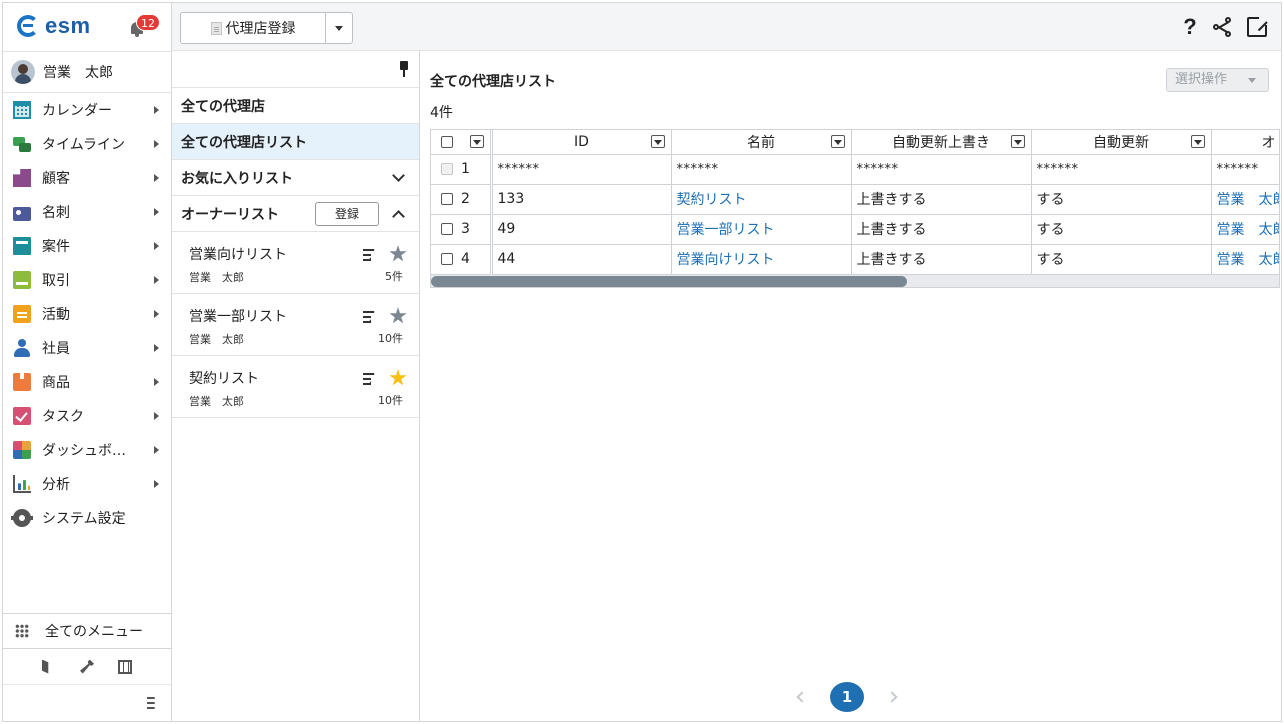  I want to click on horizontal-scrollbar, so click(855, 281).